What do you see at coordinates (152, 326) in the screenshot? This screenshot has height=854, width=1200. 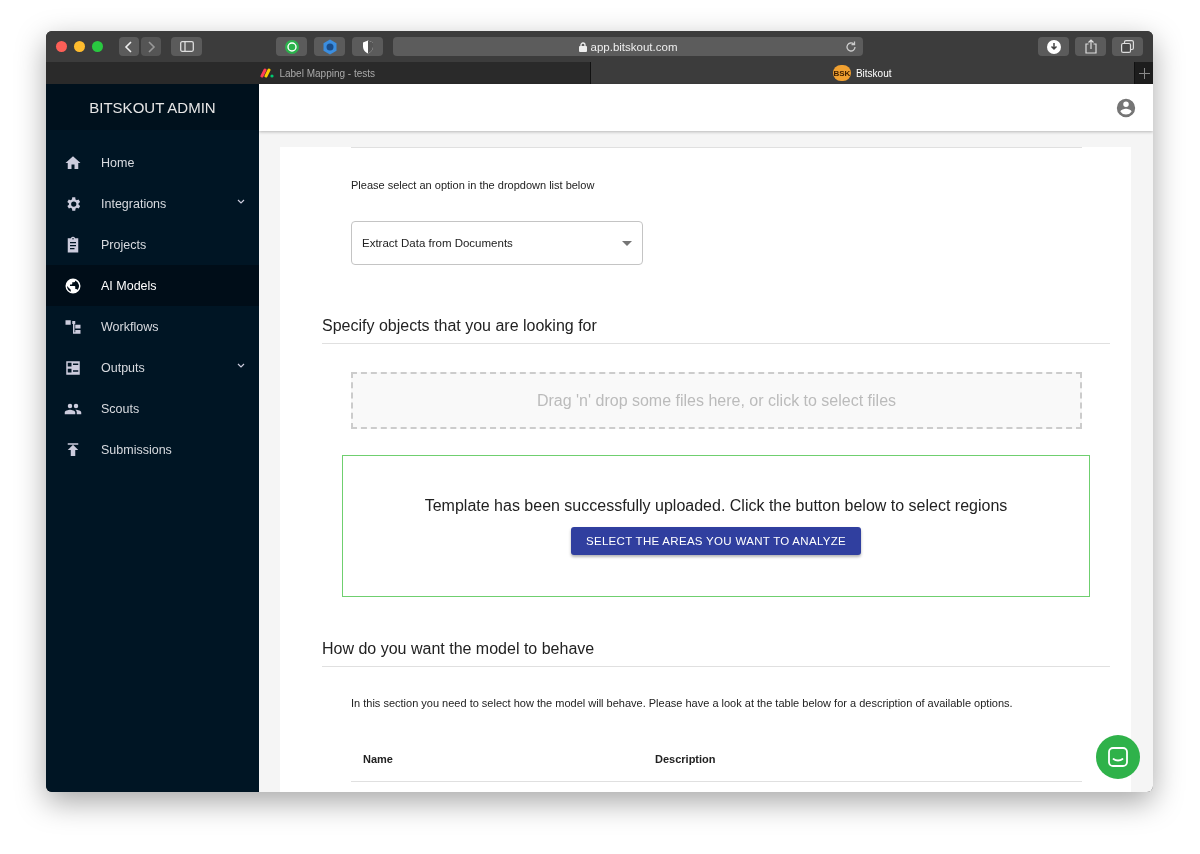 I see `sidebar-item: Workflows` at bounding box center [152, 326].